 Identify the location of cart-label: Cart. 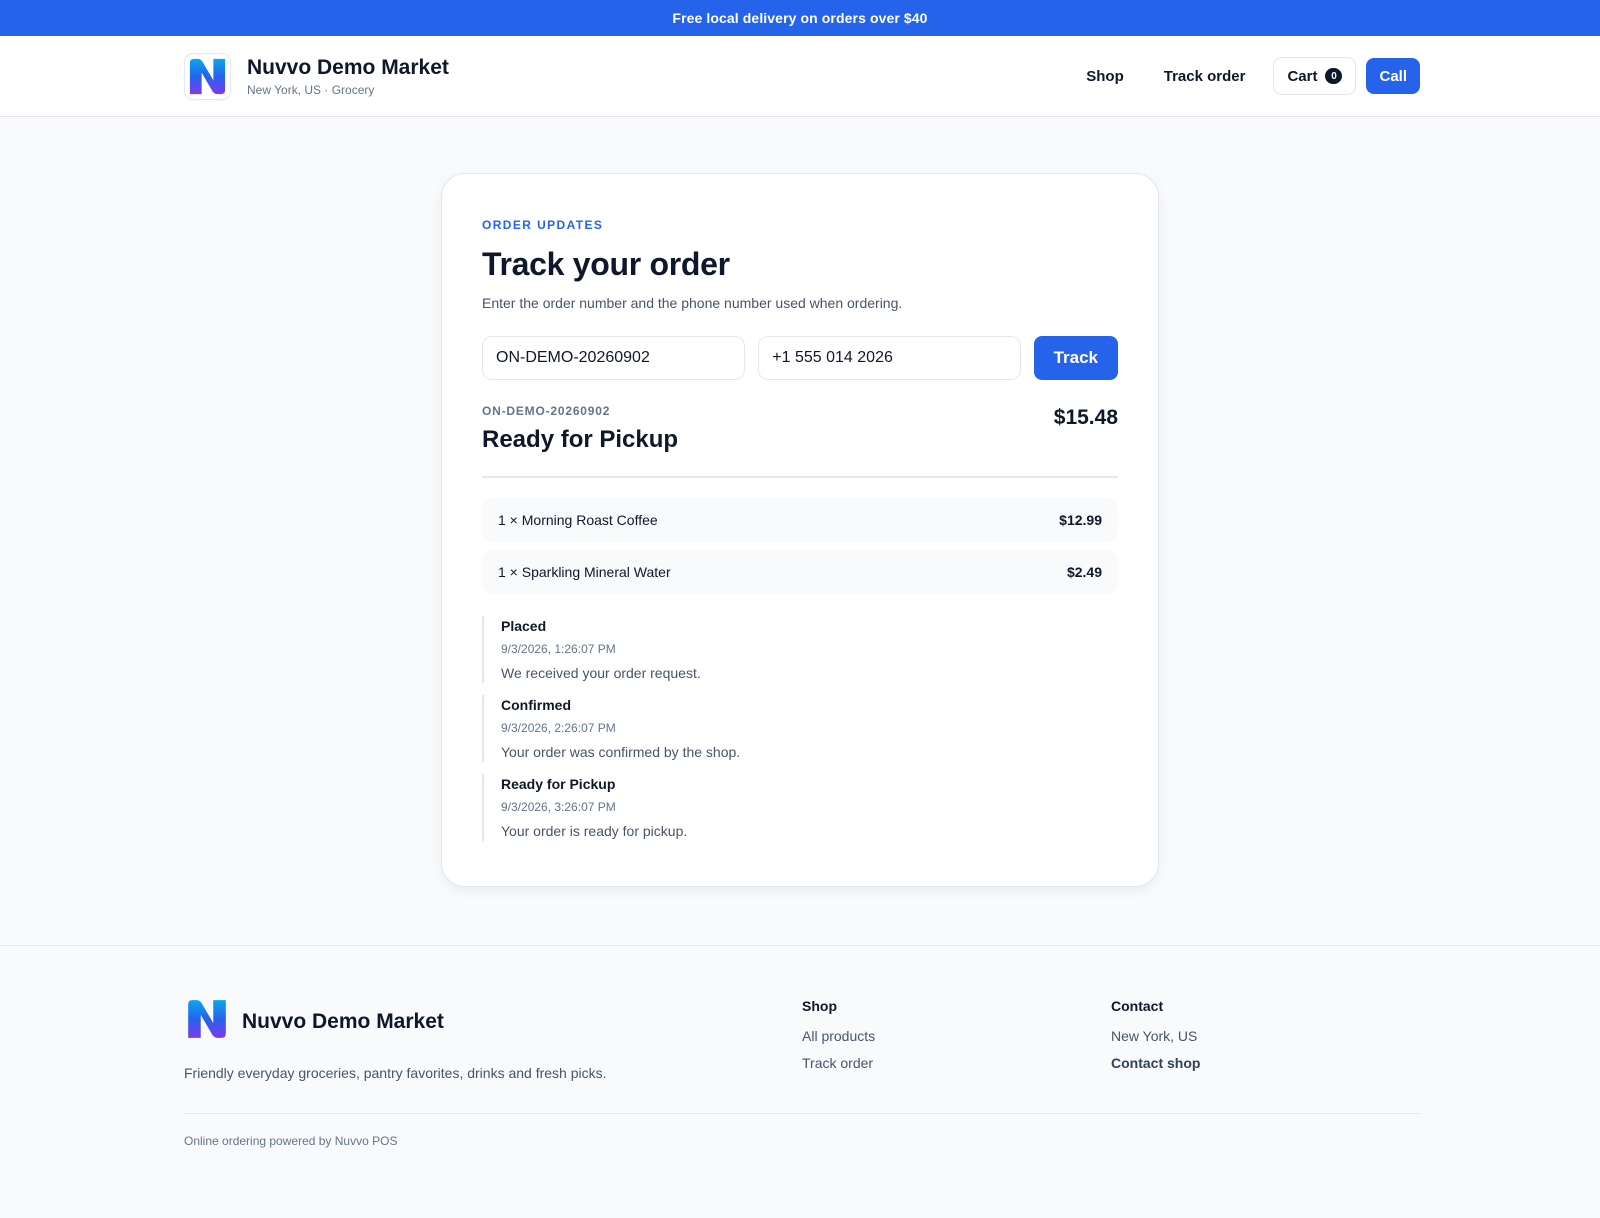
(1302, 76).